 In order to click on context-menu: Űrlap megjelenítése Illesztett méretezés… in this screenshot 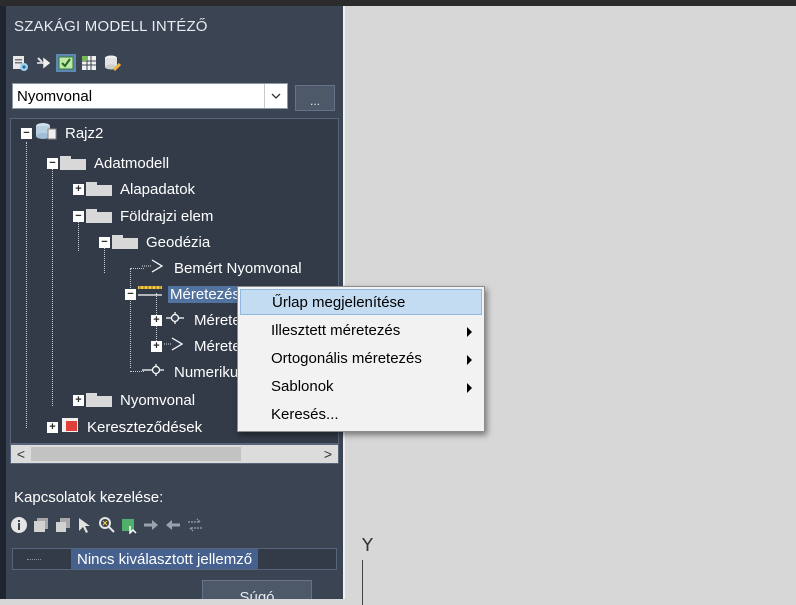, I will do `click(361, 359)`.